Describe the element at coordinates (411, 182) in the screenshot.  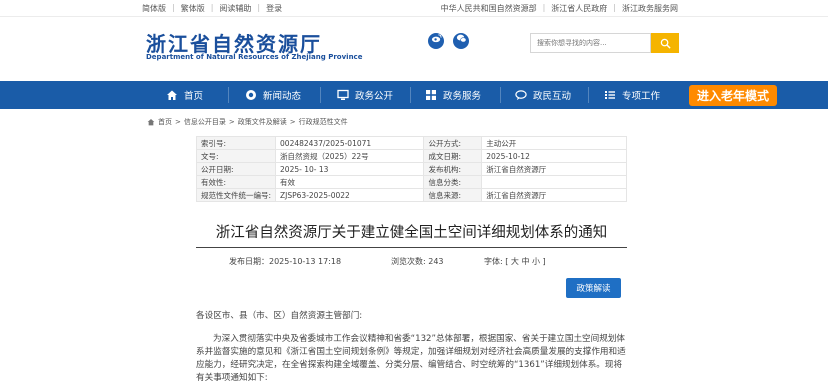
I see `table-row: 有效性: 有效 信息分类:` at that location.